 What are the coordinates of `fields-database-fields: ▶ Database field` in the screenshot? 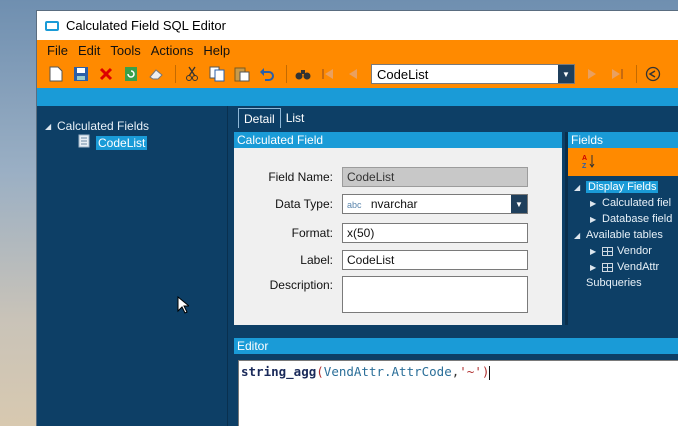 It's located at (631, 219).